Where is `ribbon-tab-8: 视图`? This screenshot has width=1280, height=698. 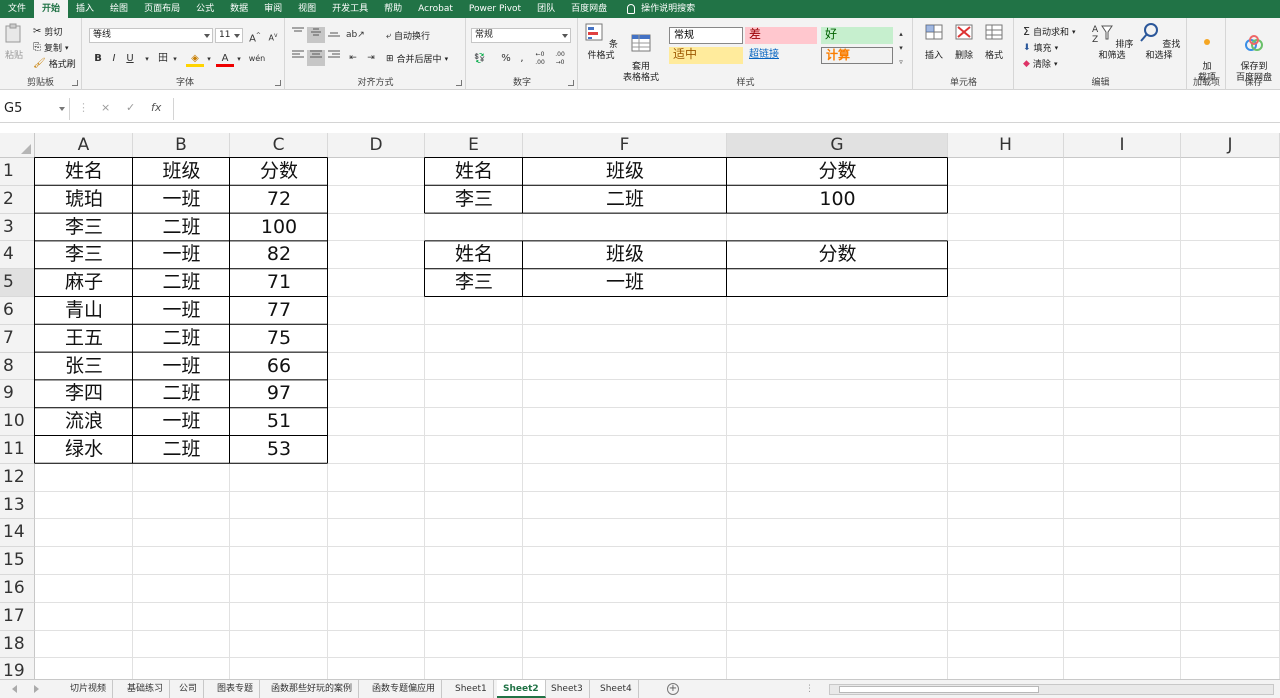
ribbon-tab-8: 视图 is located at coordinates (307, 9).